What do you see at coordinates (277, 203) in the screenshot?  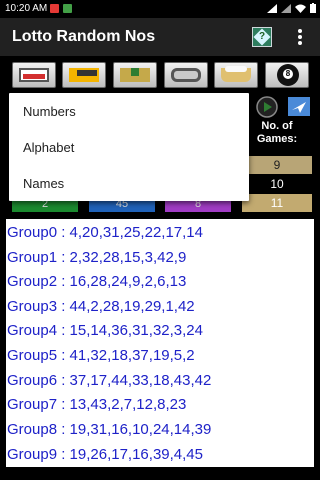 I see `games-option: 11` at bounding box center [277, 203].